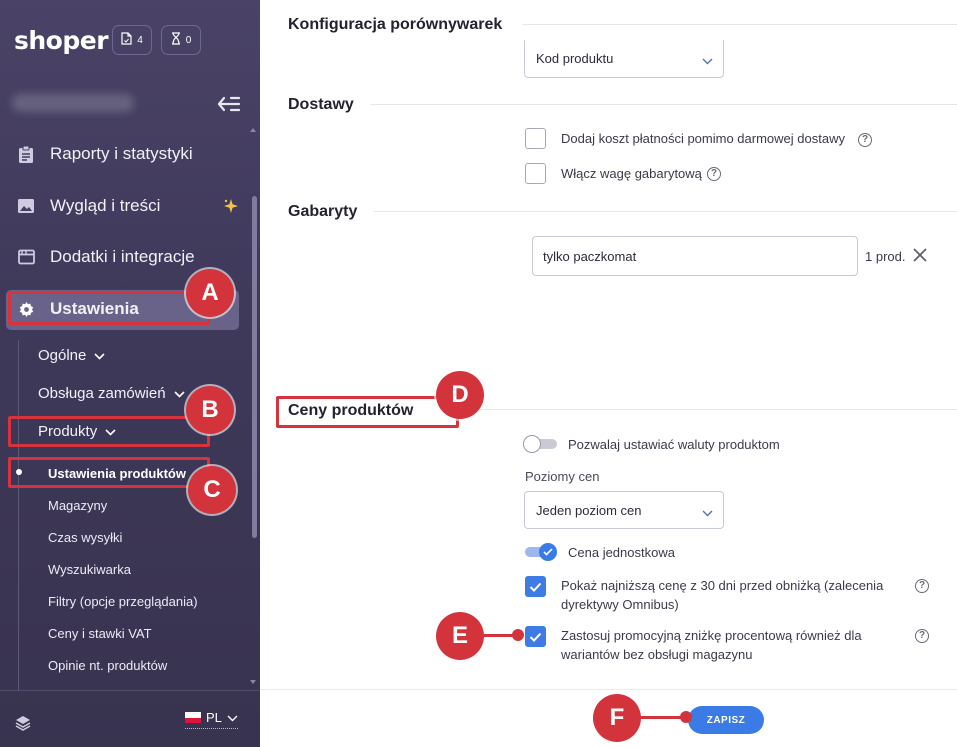 The image size is (957, 747). What do you see at coordinates (535, 586) in the screenshot?
I see `omnibus-checkbox` at bounding box center [535, 586].